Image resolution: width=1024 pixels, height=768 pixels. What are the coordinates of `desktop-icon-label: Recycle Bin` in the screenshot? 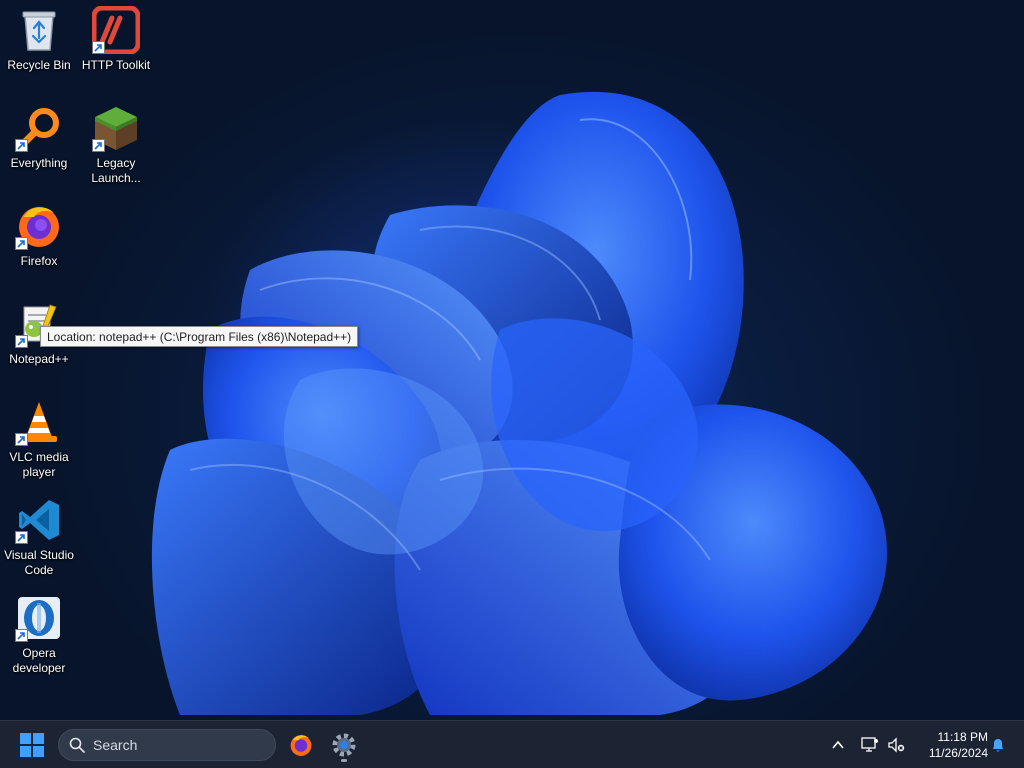 It's located at (39, 65).